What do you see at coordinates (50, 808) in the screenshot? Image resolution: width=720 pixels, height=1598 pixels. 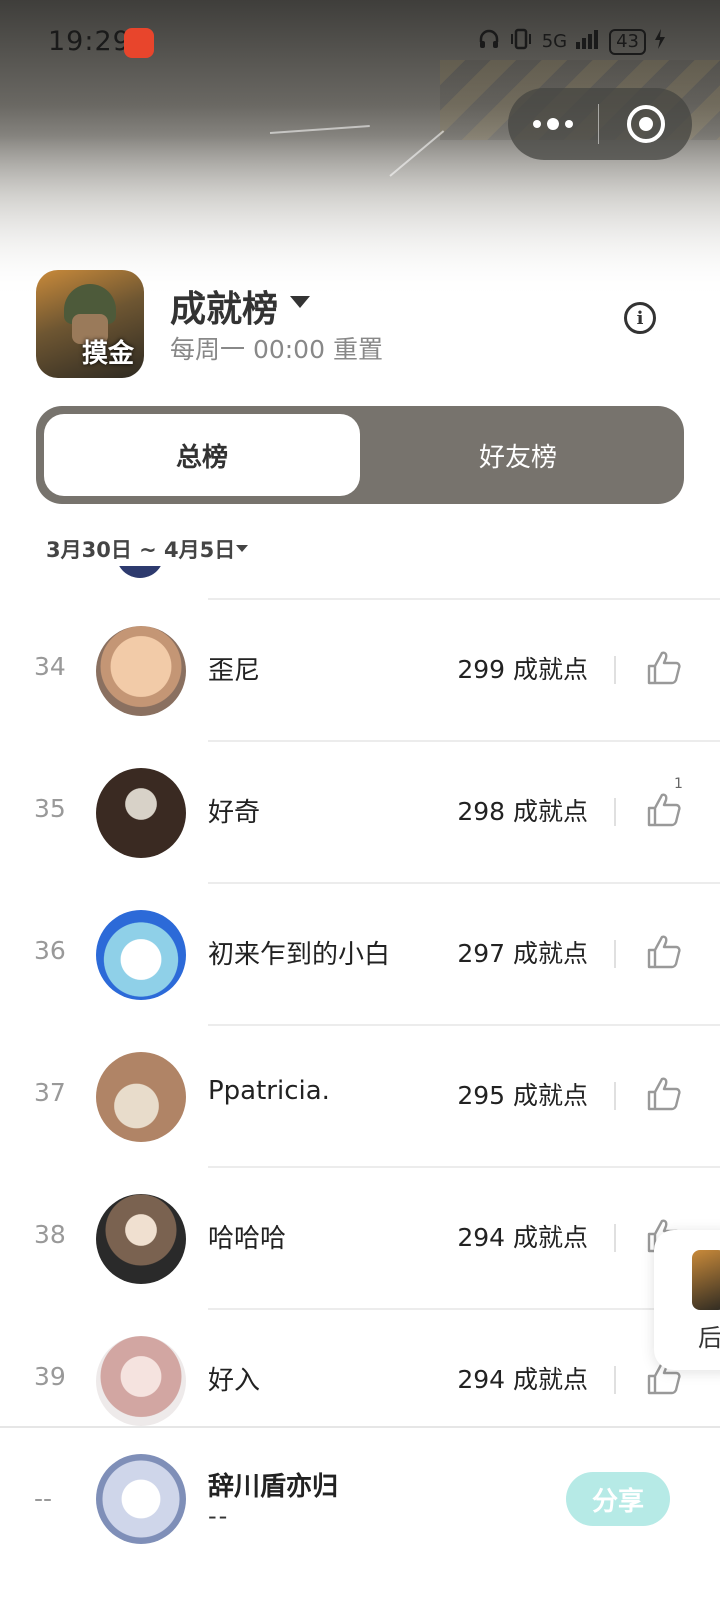 I see `rank-number: 35` at bounding box center [50, 808].